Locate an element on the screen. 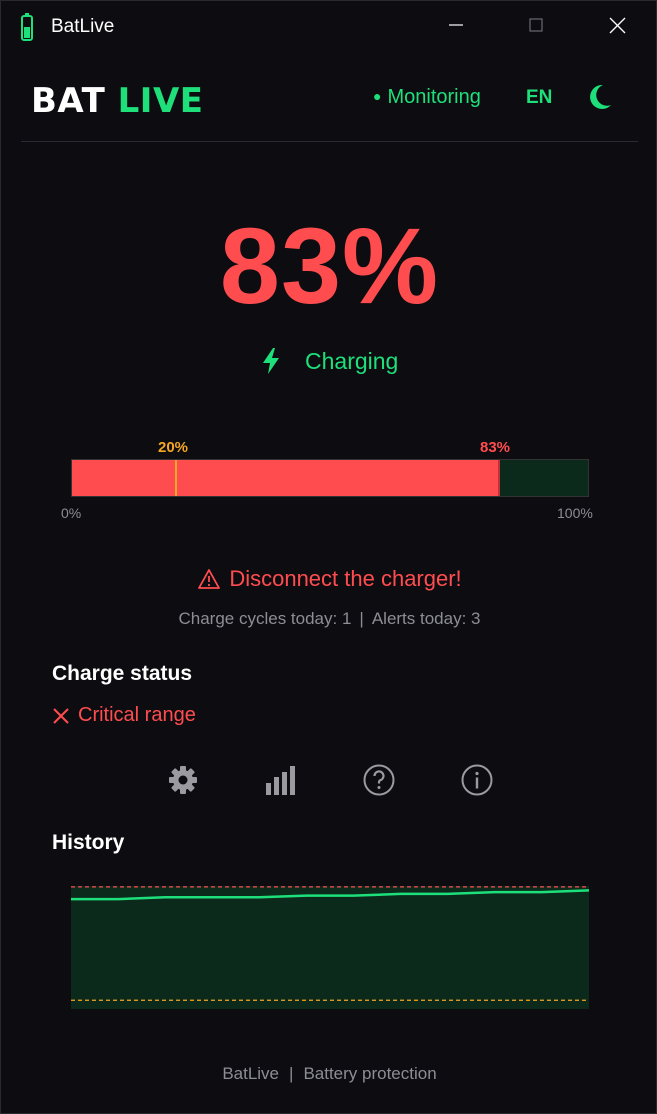  battery-level-bar is located at coordinates (330, 478).